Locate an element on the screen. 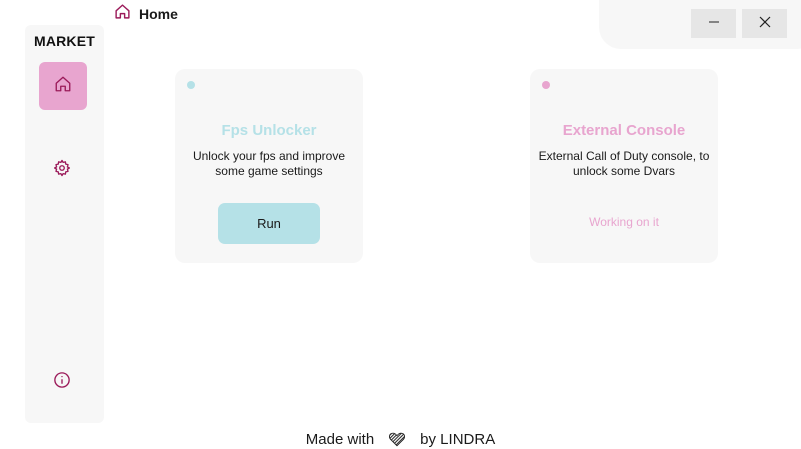 The width and height of the screenshot is (801, 449). sidebar-item-settings is located at coordinates (62, 170).